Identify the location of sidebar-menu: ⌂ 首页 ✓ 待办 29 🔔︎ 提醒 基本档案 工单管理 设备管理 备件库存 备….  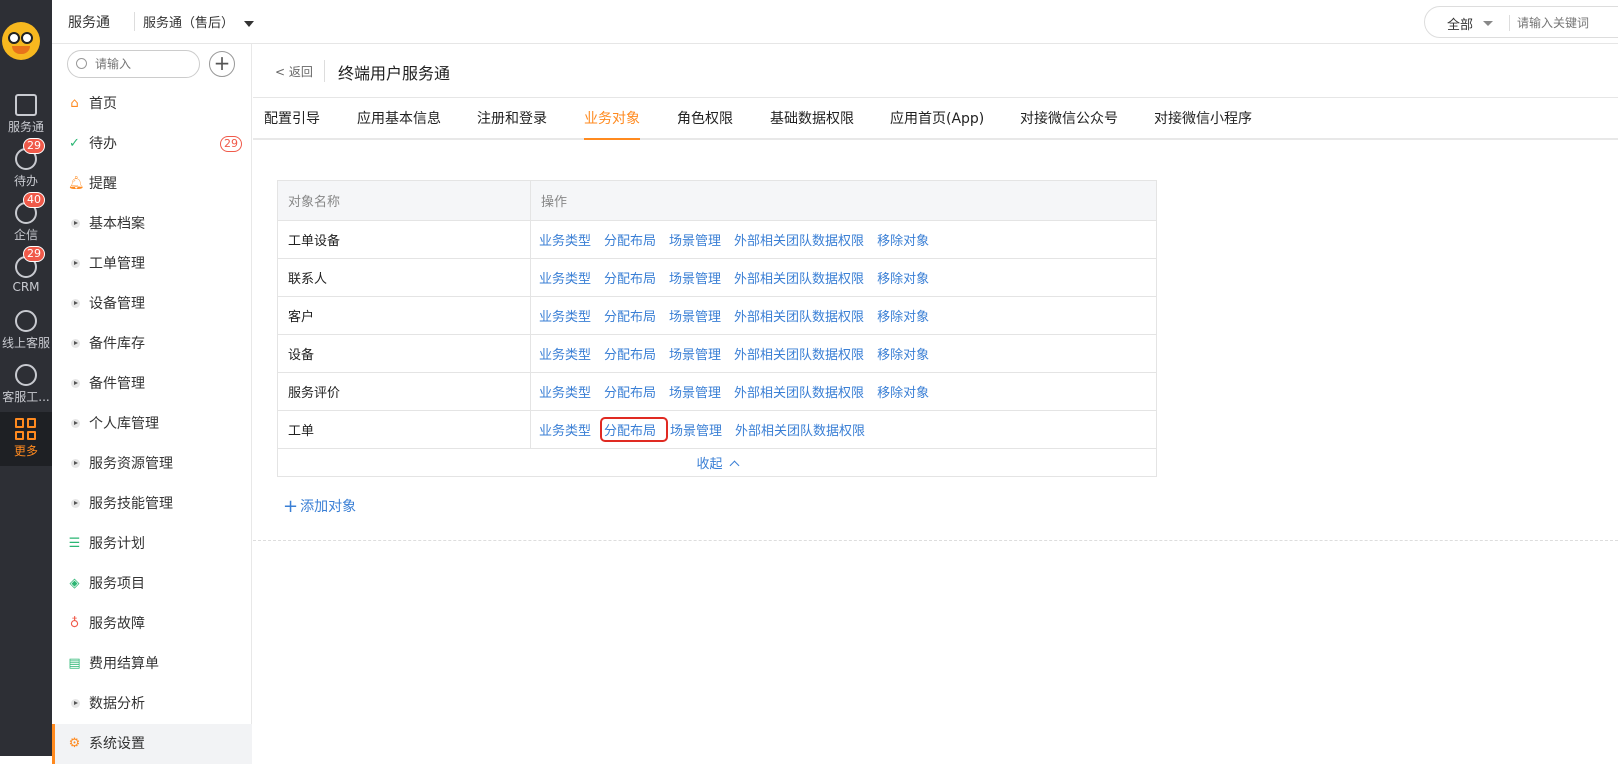
(152, 424).